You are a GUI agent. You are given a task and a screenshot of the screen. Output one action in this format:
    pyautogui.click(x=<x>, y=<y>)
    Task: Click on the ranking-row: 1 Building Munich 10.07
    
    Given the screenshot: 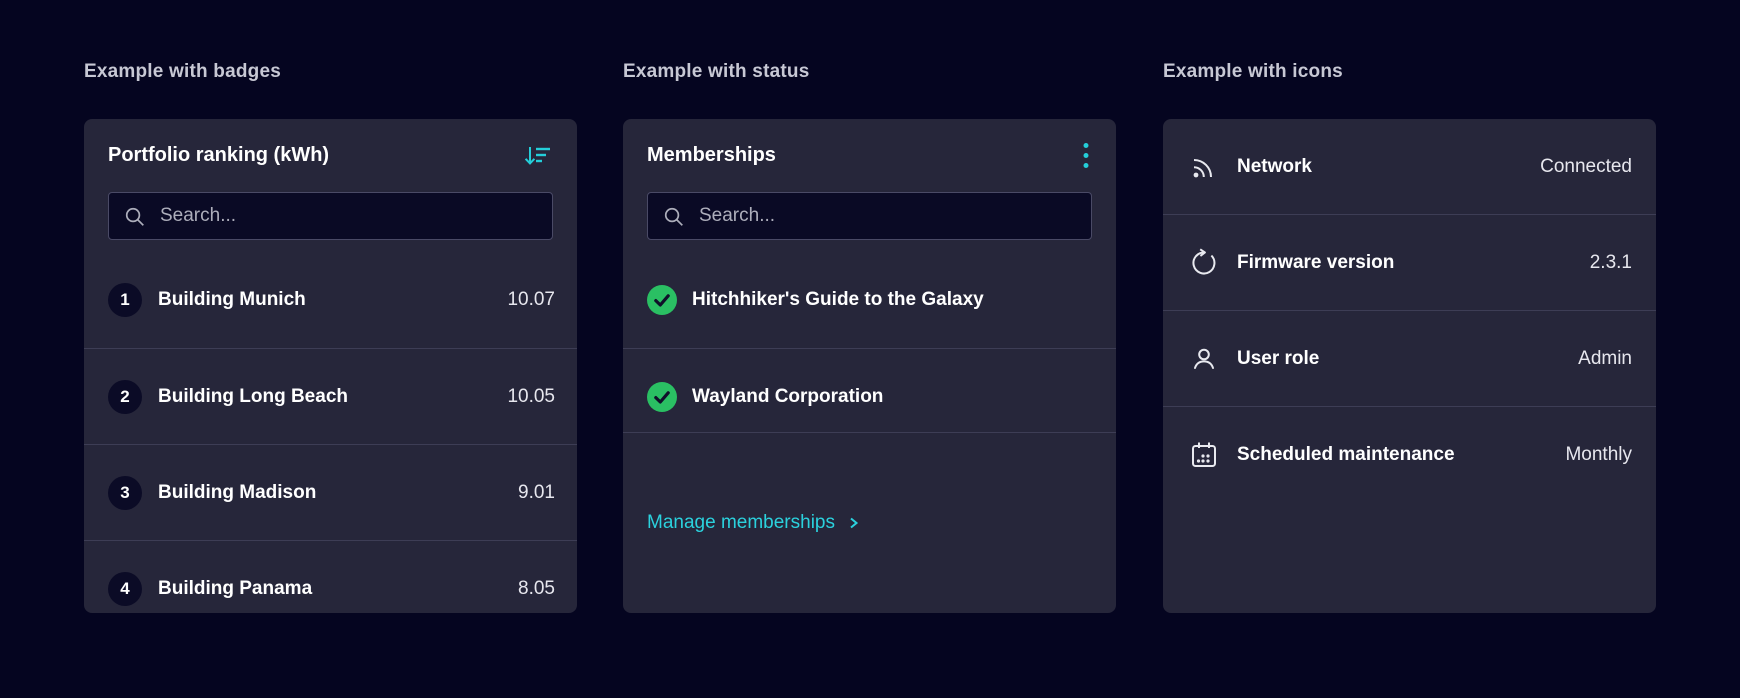 What is the action you would take?
    pyautogui.click(x=330, y=300)
    